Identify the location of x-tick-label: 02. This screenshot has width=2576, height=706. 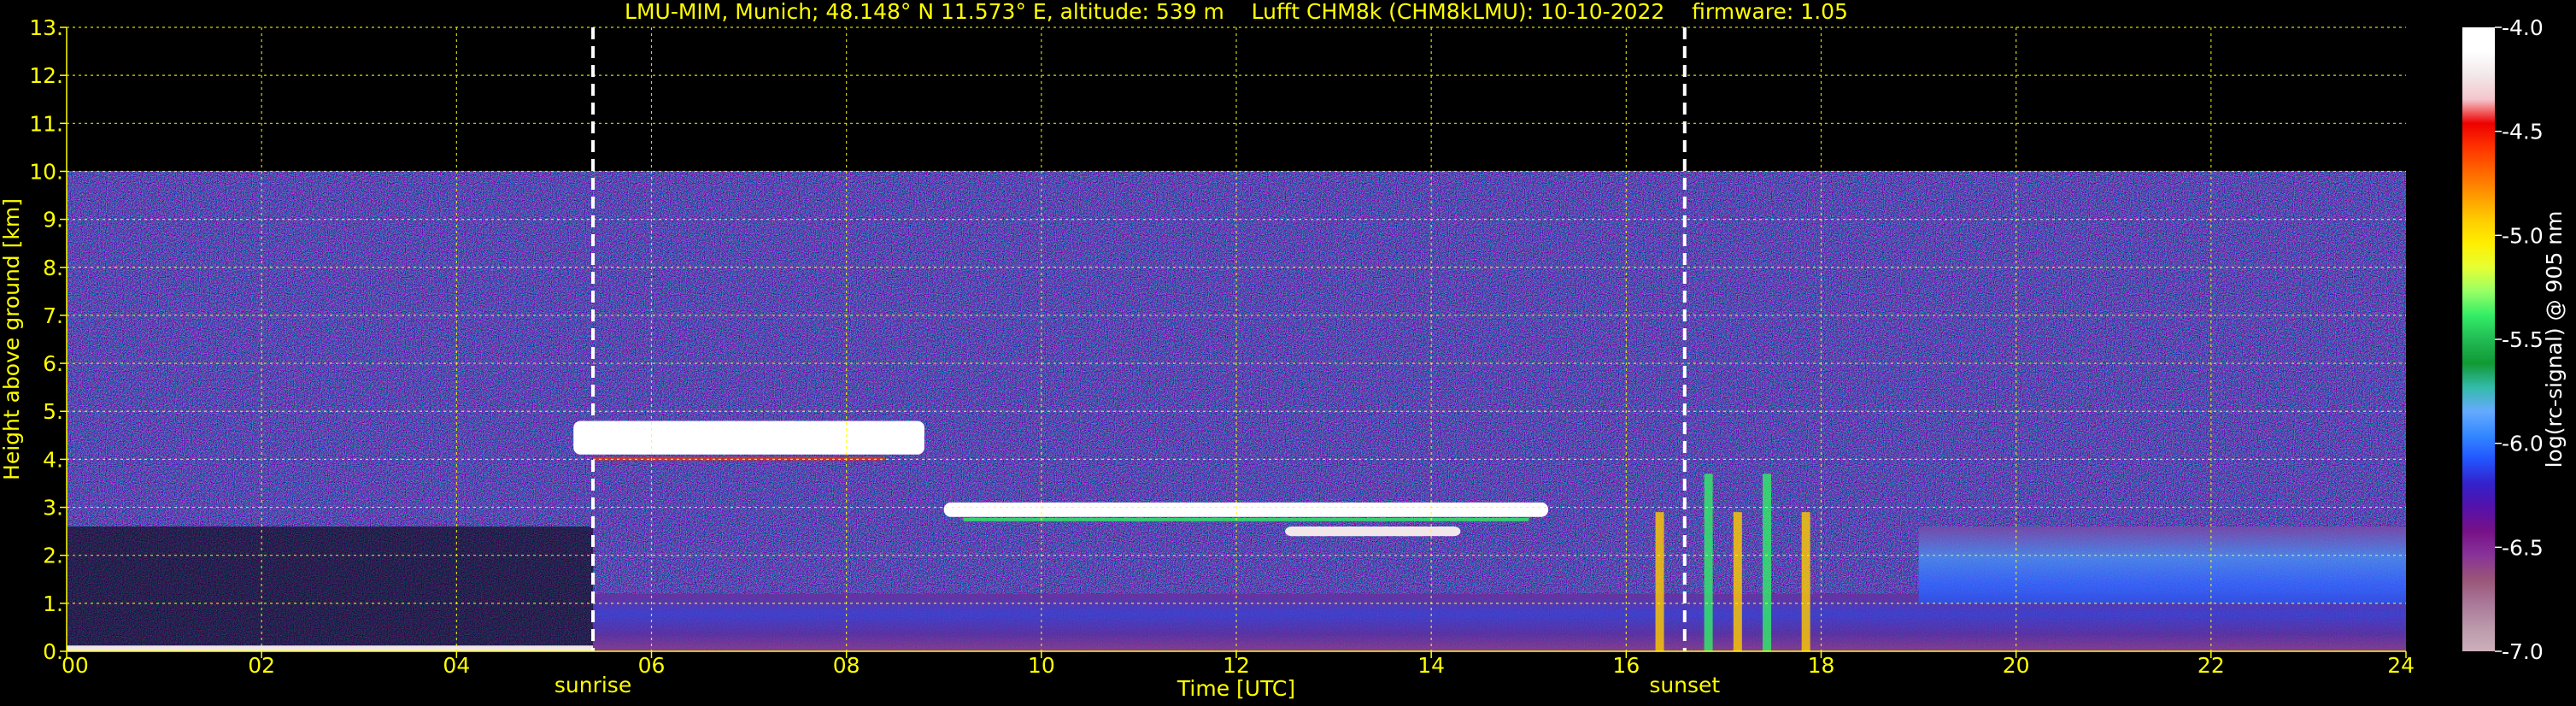
(261, 665).